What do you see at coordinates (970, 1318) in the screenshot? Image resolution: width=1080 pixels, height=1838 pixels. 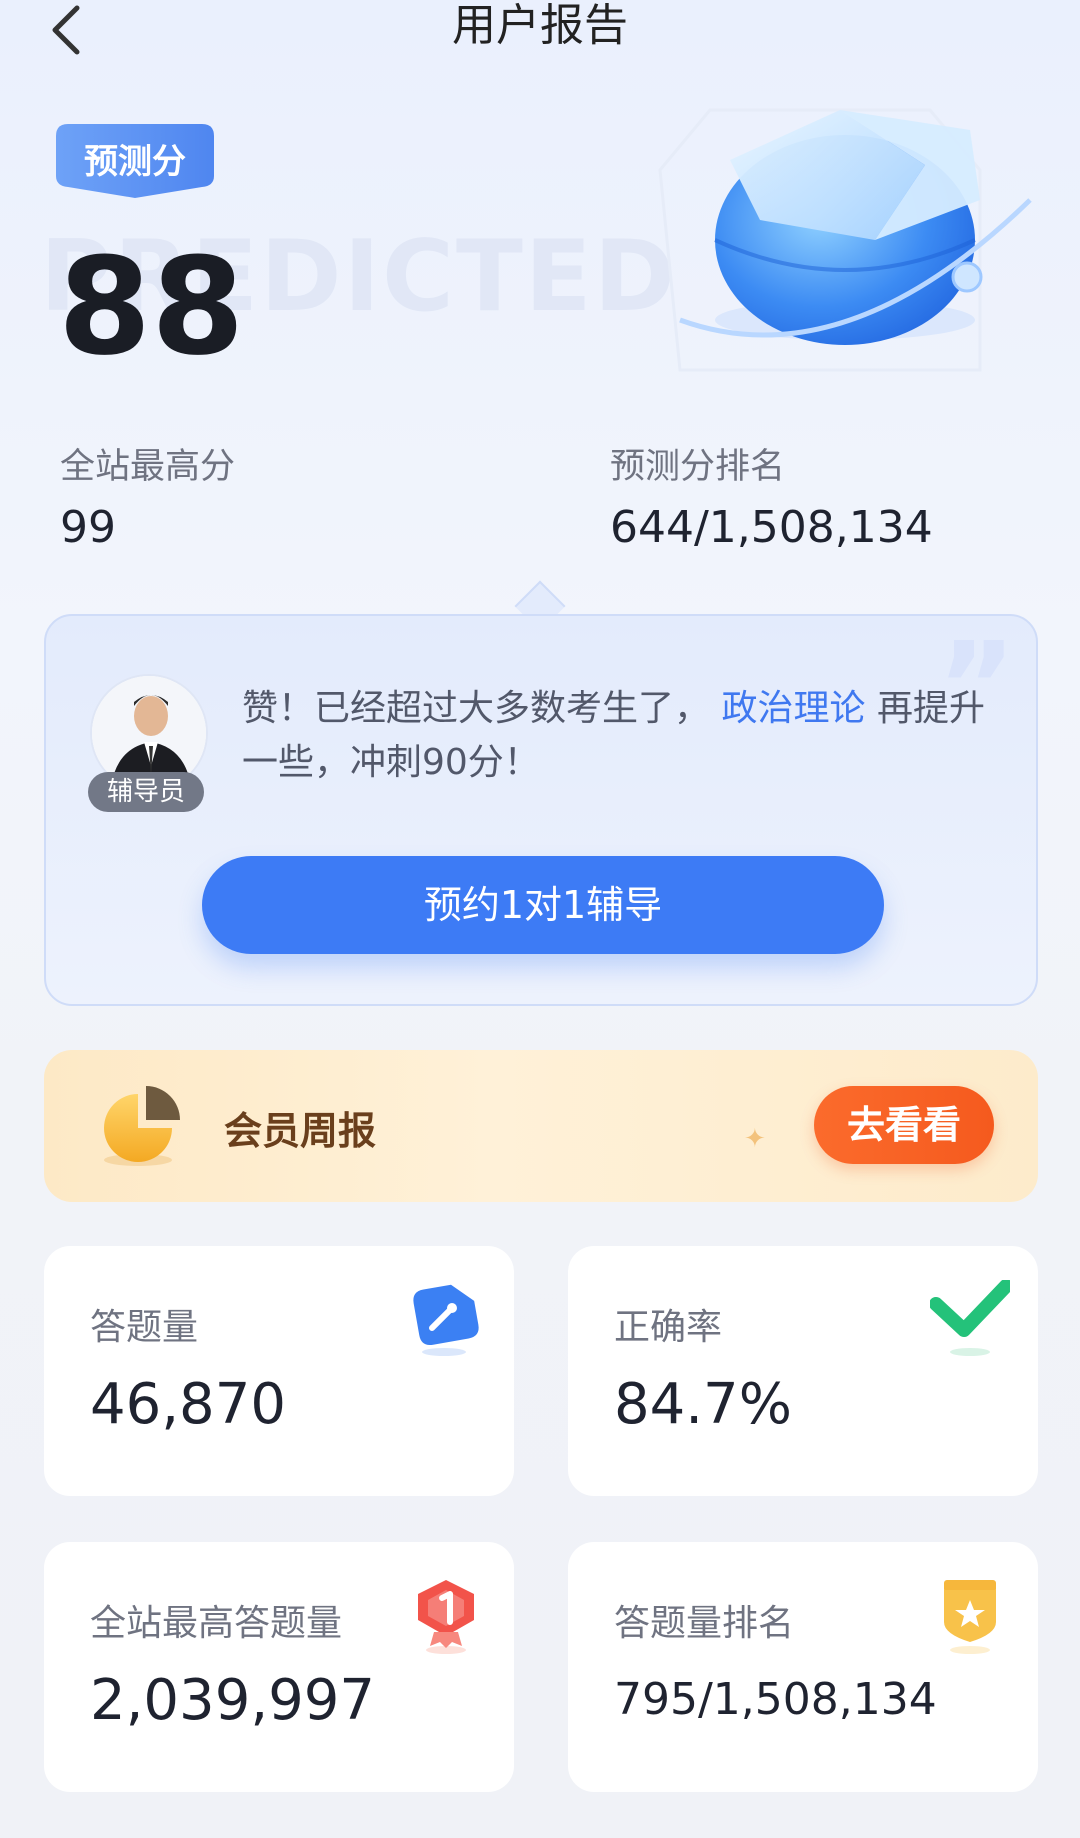 I see `check-icon` at bounding box center [970, 1318].